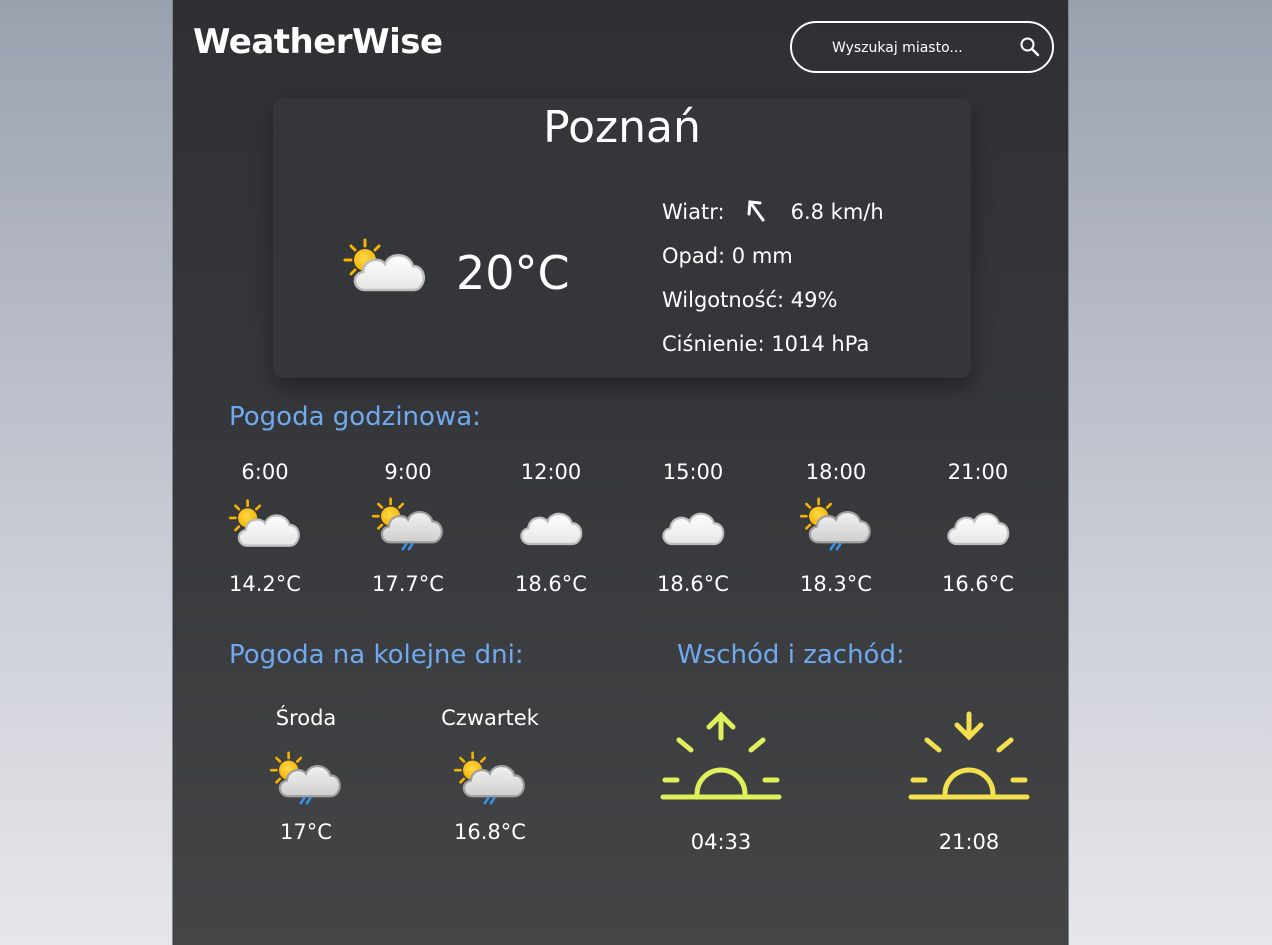 Image resolution: width=1272 pixels, height=945 pixels. I want to click on pressure-row: Ciśnienie: 1014 hPa, so click(766, 344).